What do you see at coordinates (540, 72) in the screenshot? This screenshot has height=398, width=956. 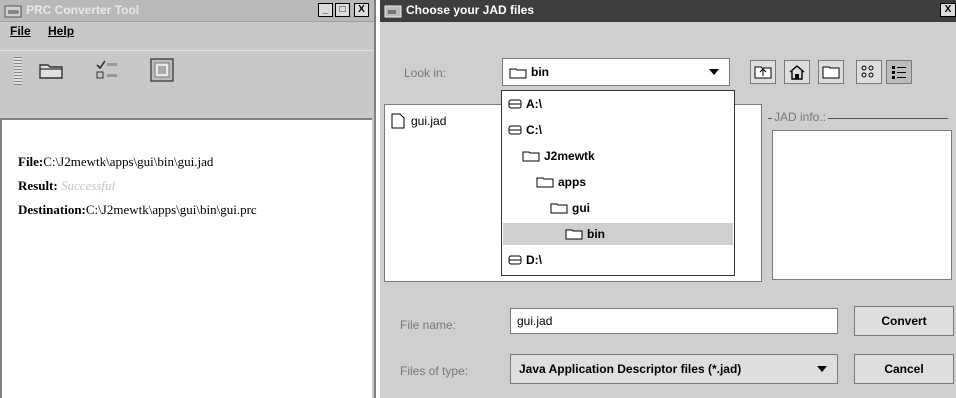 I see `look-in-value: bin` at bounding box center [540, 72].